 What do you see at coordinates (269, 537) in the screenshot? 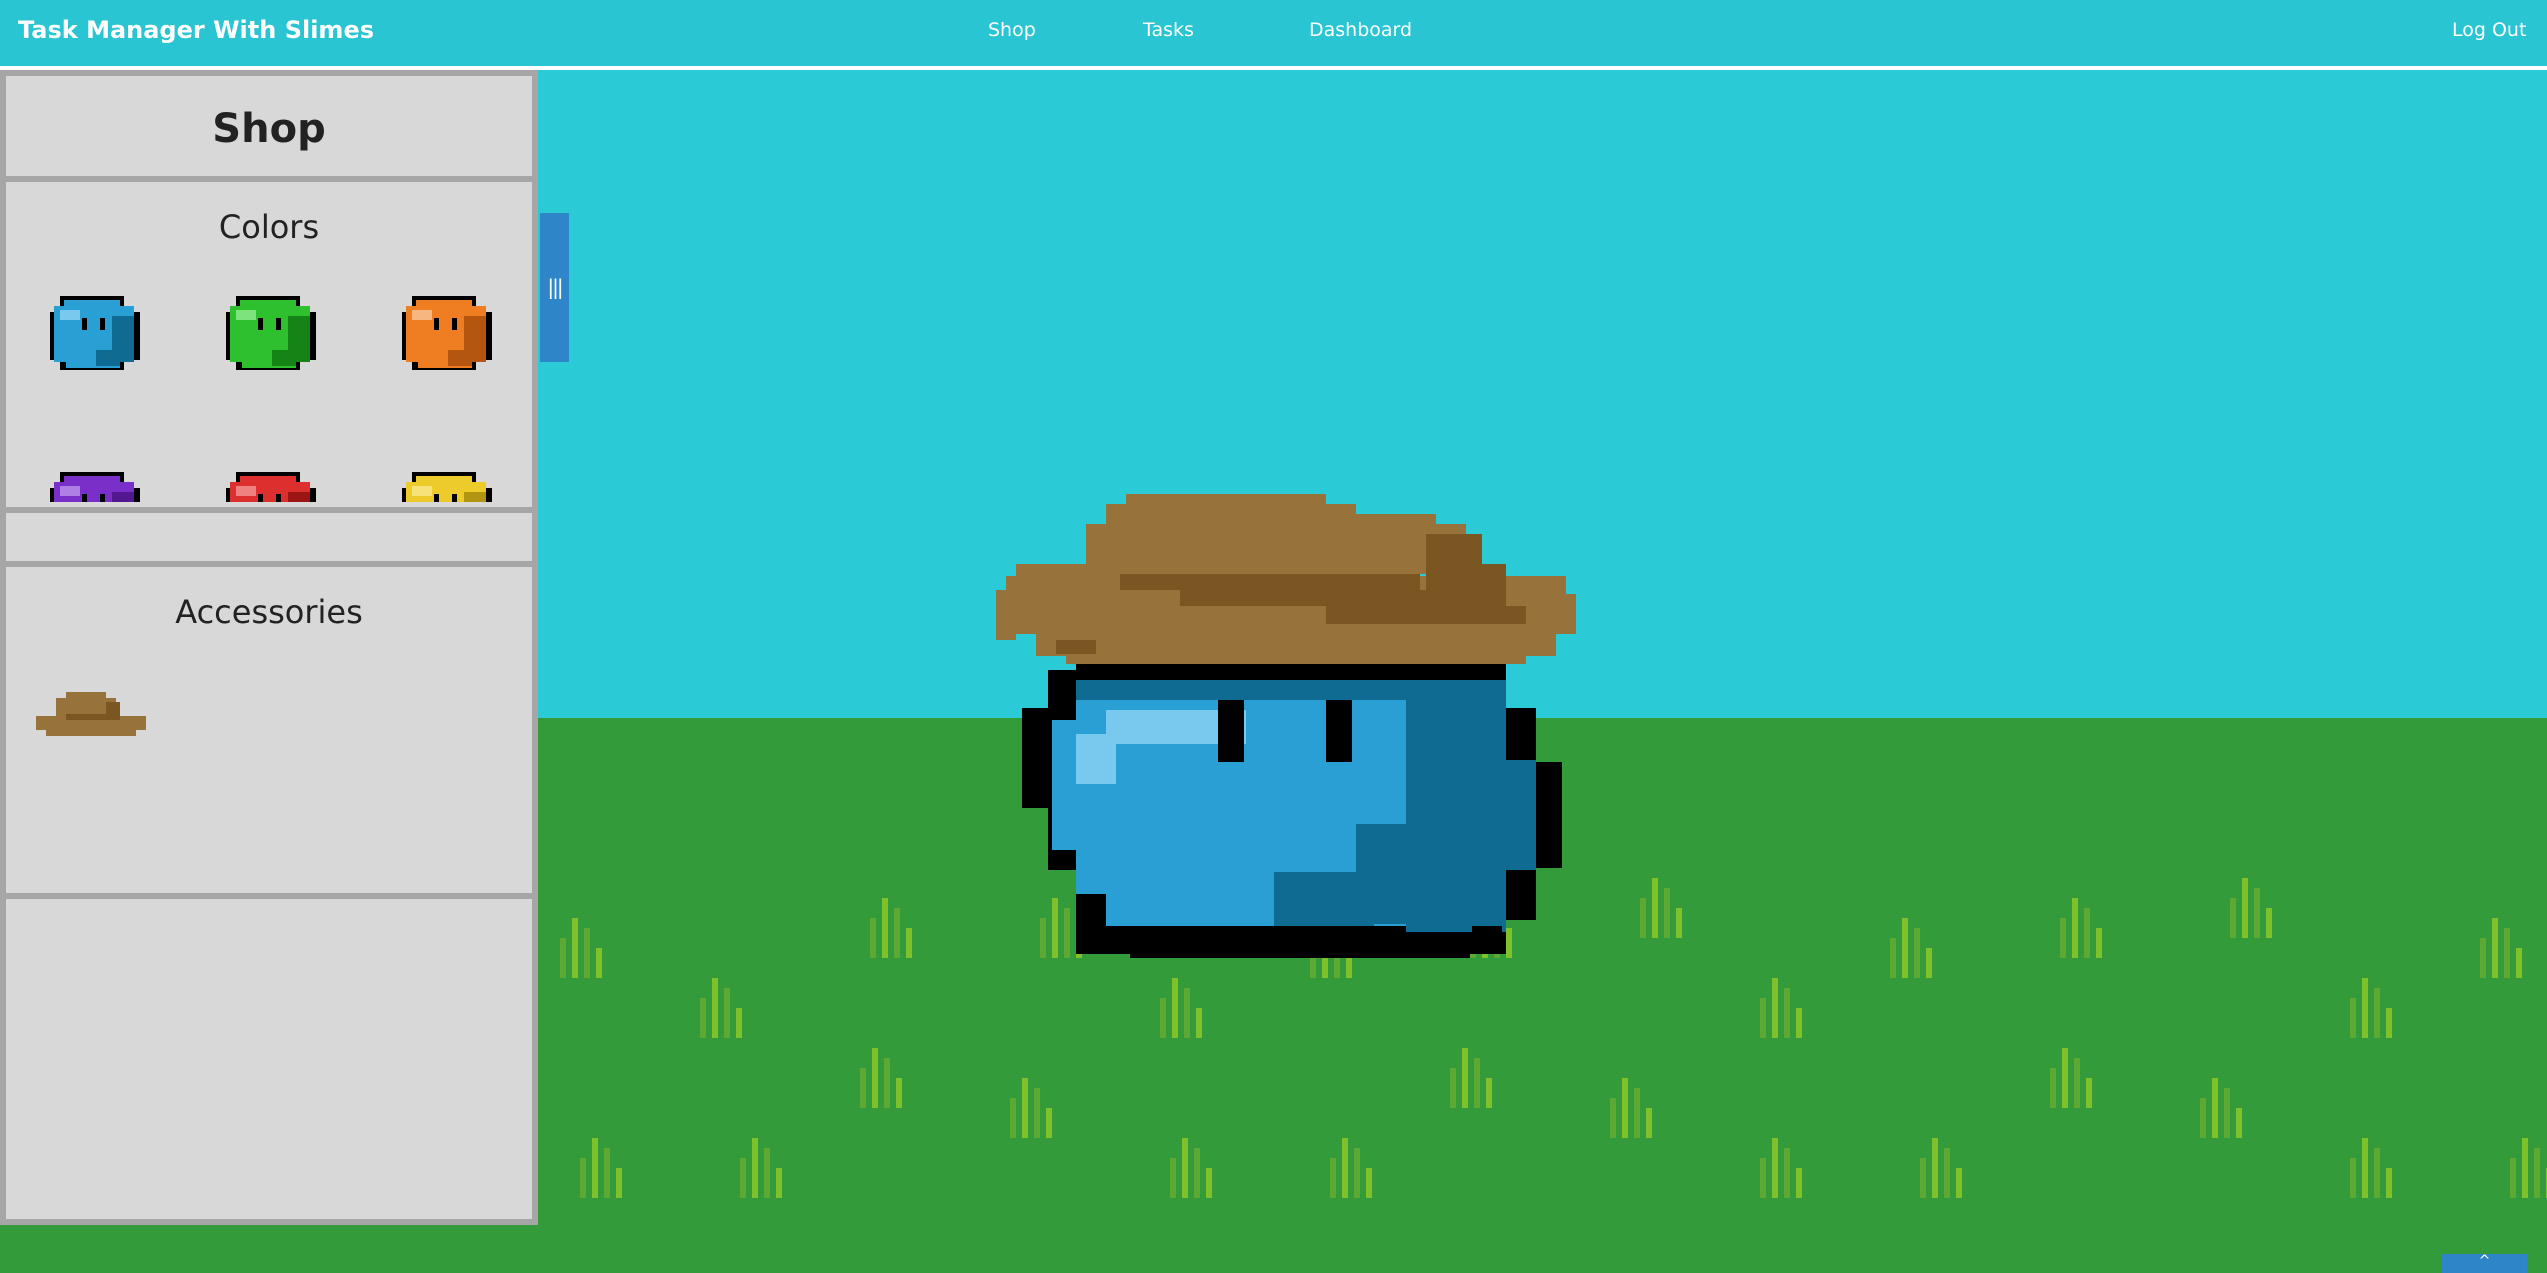
I see `colors-scroll-area` at bounding box center [269, 537].